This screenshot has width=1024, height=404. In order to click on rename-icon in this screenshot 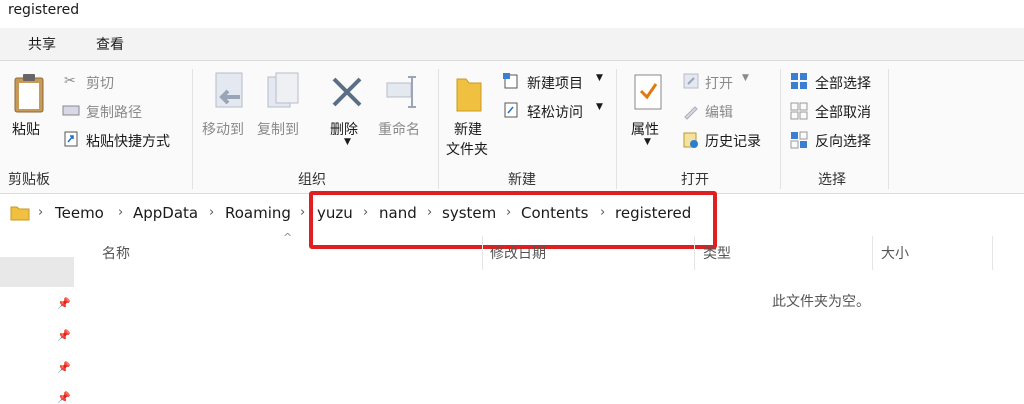, I will do `click(401, 92)`.